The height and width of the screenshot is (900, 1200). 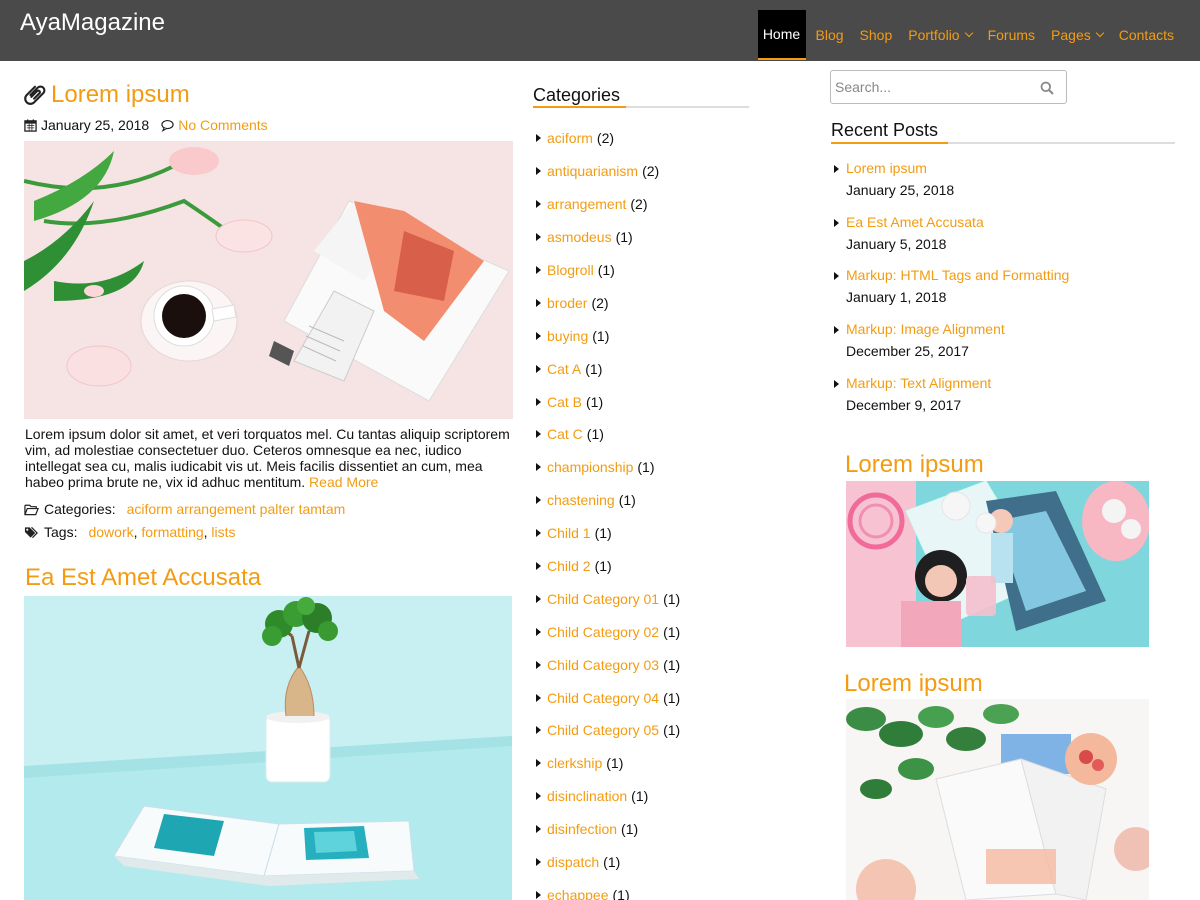 I want to click on category-item: championship (1), so click(x=606, y=467).